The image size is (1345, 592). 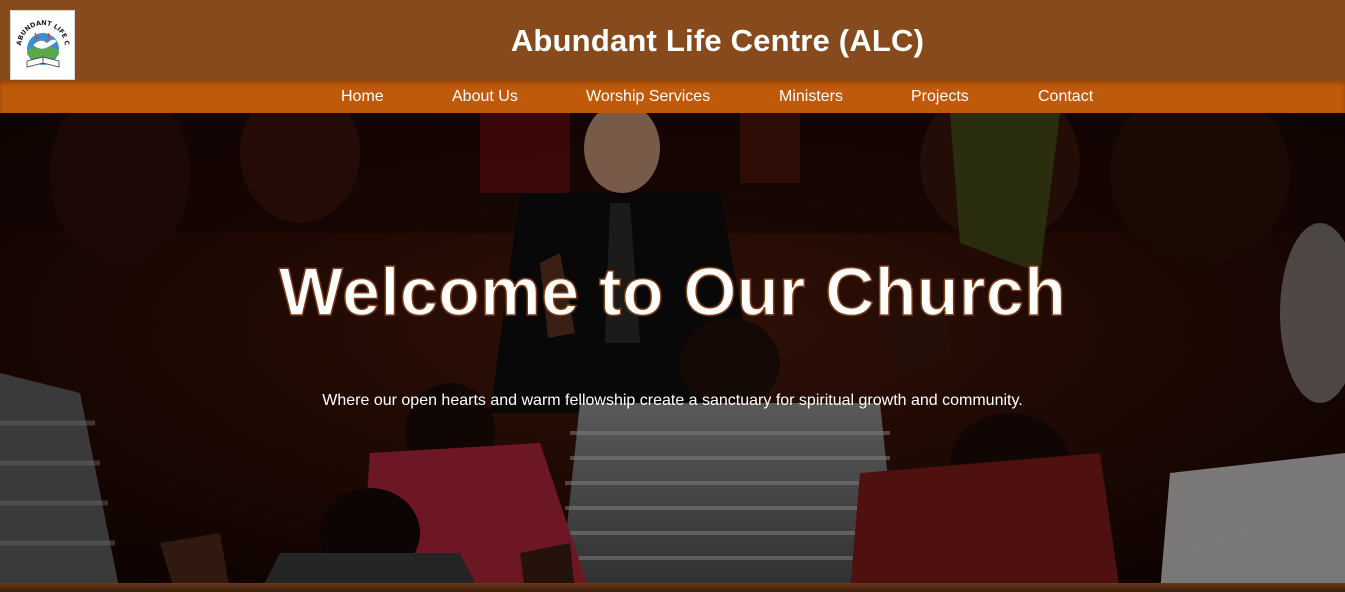 I want to click on nav-contact: Contact, so click(x=1065, y=96).